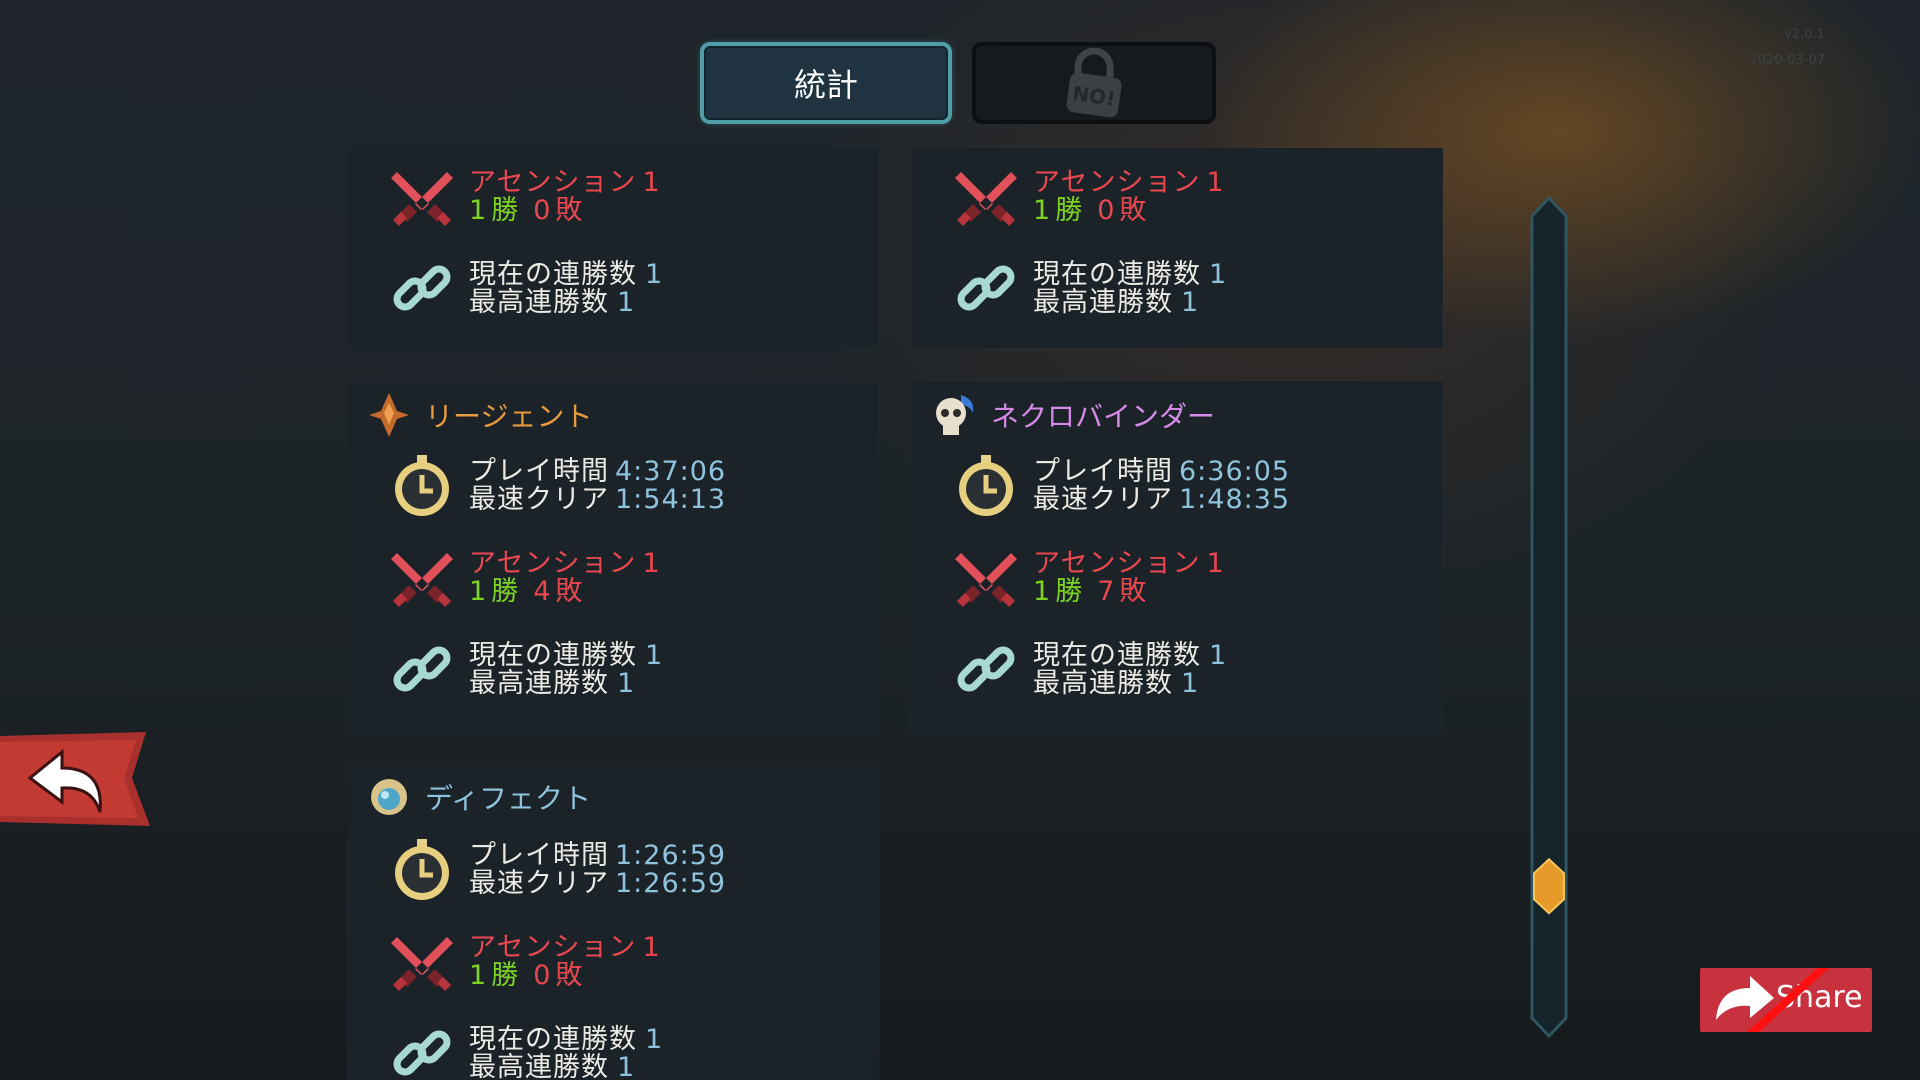 This screenshot has width=1920, height=1080. I want to click on ascension-row: アセンション 1 1勝7敗, so click(1089, 578).